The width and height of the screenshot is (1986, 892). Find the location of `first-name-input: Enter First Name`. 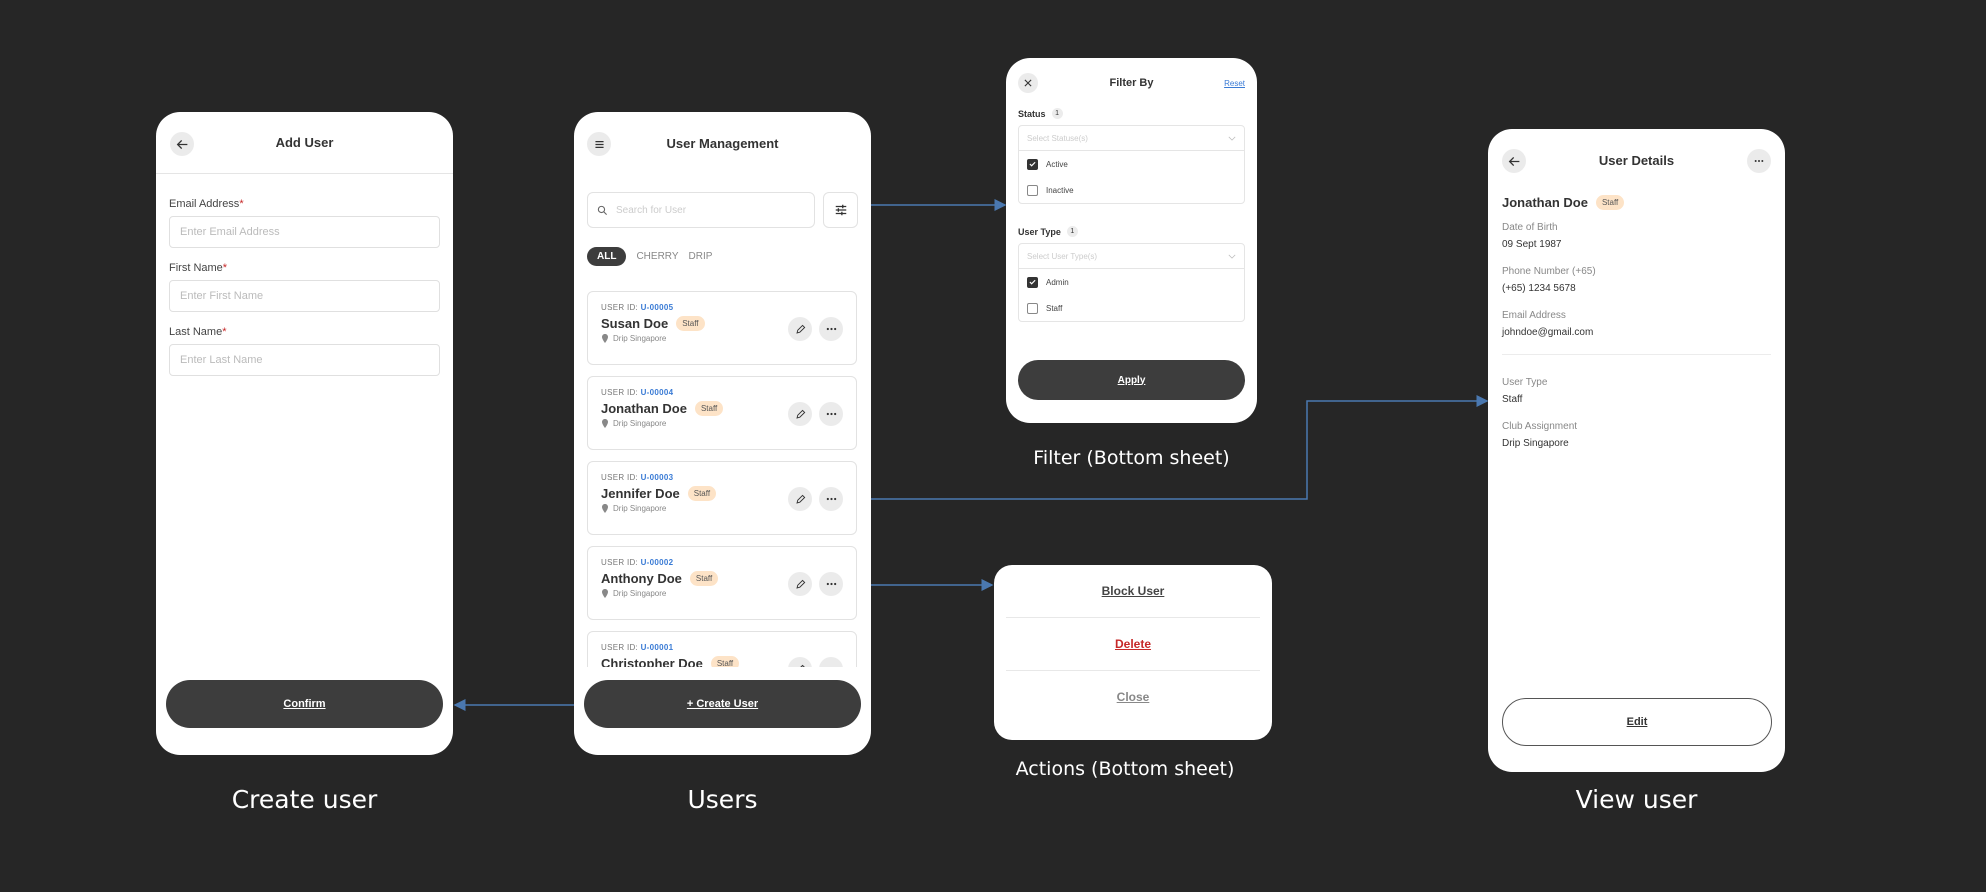

first-name-input: Enter First Name is located at coordinates (304, 296).